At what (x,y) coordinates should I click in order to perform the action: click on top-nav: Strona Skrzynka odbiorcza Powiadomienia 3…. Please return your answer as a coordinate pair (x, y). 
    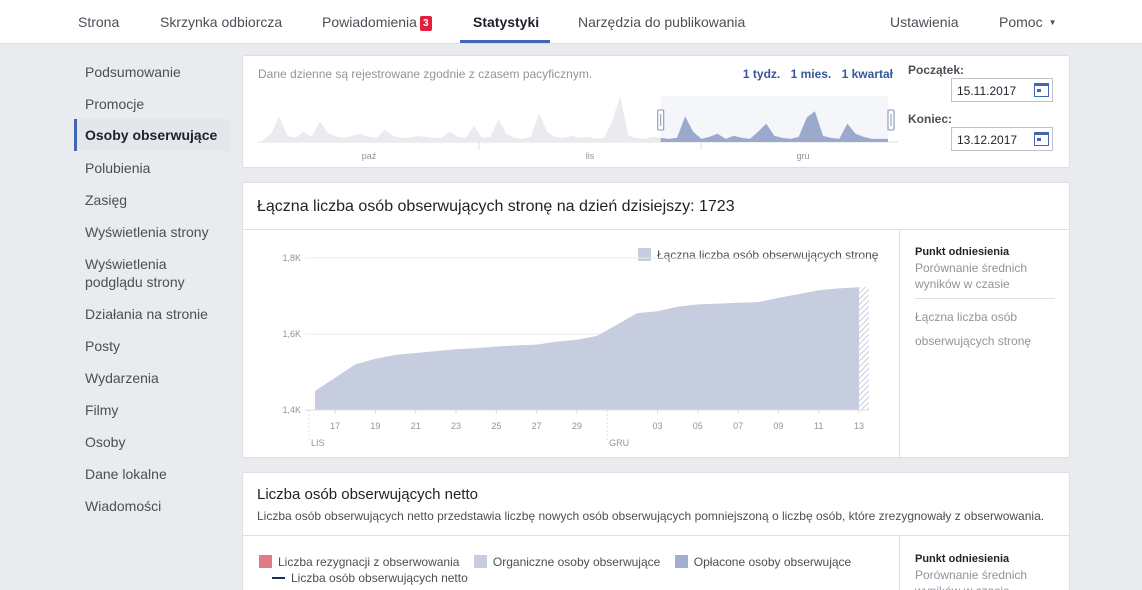
    Looking at the image, I should click on (571, 22).